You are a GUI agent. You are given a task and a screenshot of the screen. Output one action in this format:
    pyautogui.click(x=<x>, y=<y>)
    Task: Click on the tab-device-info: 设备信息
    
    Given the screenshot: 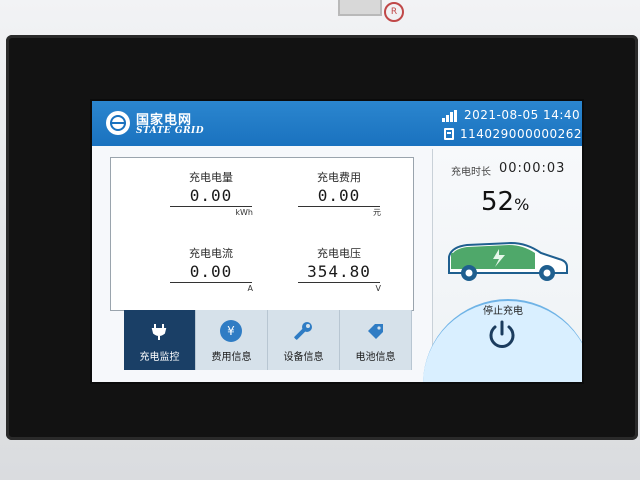 What is the action you would take?
    pyautogui.click(x=304, y=340)
    